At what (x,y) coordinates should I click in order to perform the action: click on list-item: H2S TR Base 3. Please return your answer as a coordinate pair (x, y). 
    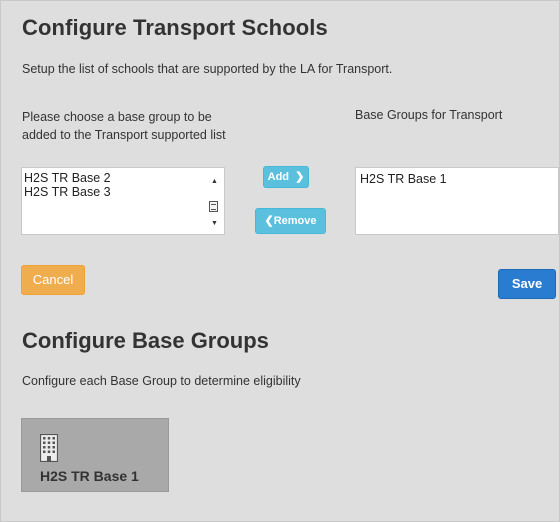
    Looking at the image, I should click on (67, 192).